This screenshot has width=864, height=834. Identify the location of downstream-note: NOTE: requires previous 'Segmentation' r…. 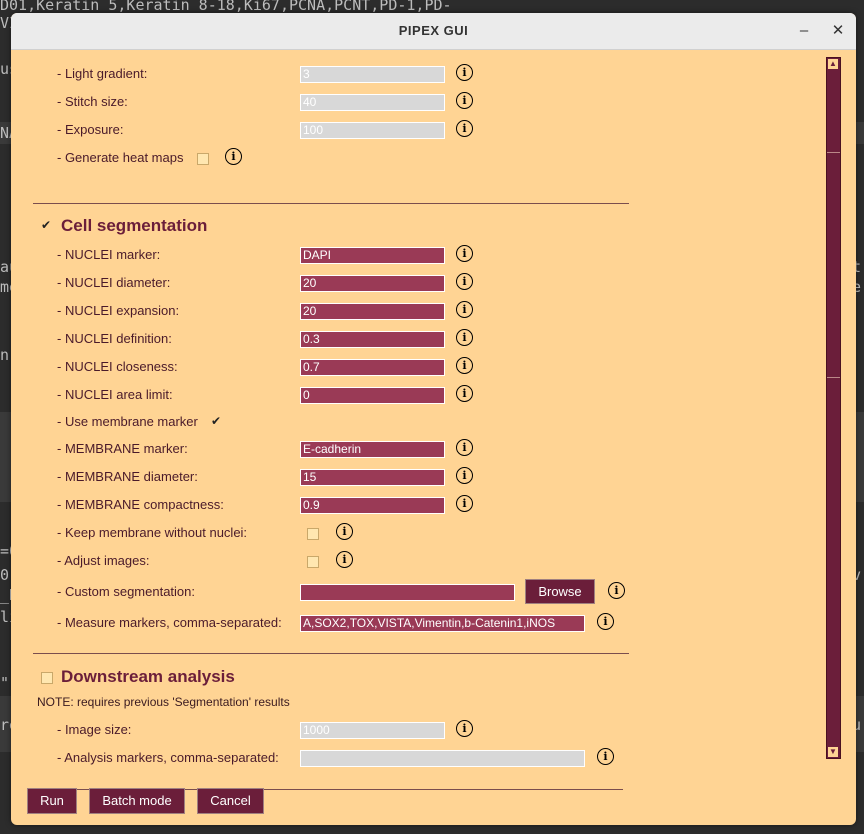
(163, 702).